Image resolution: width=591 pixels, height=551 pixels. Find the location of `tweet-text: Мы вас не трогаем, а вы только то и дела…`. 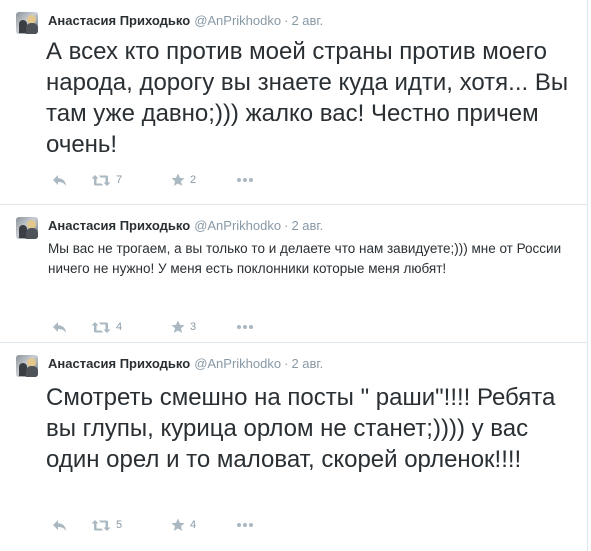

tweet-text: Мы вас не трогаем, а вы только то и дела… is located at coordinates (305, 258).